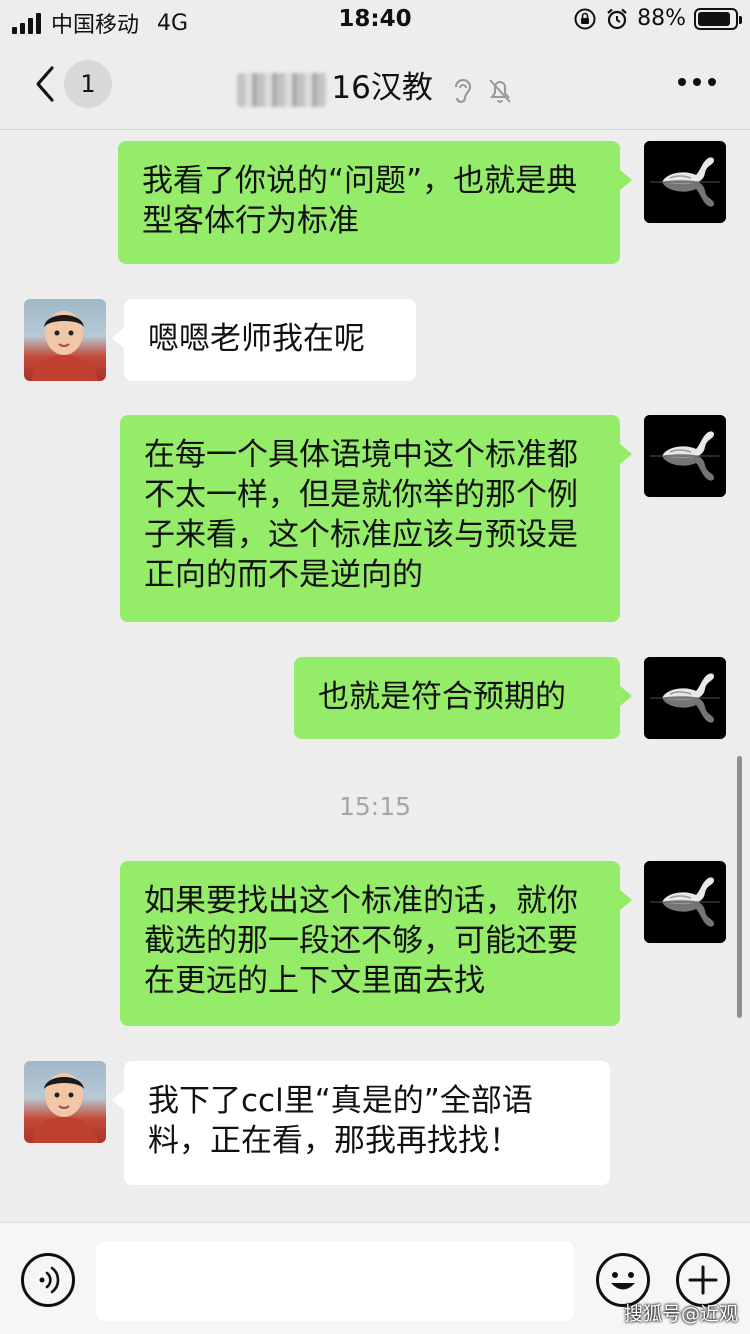  I want to click on alarm-icon, so click(617, 18).